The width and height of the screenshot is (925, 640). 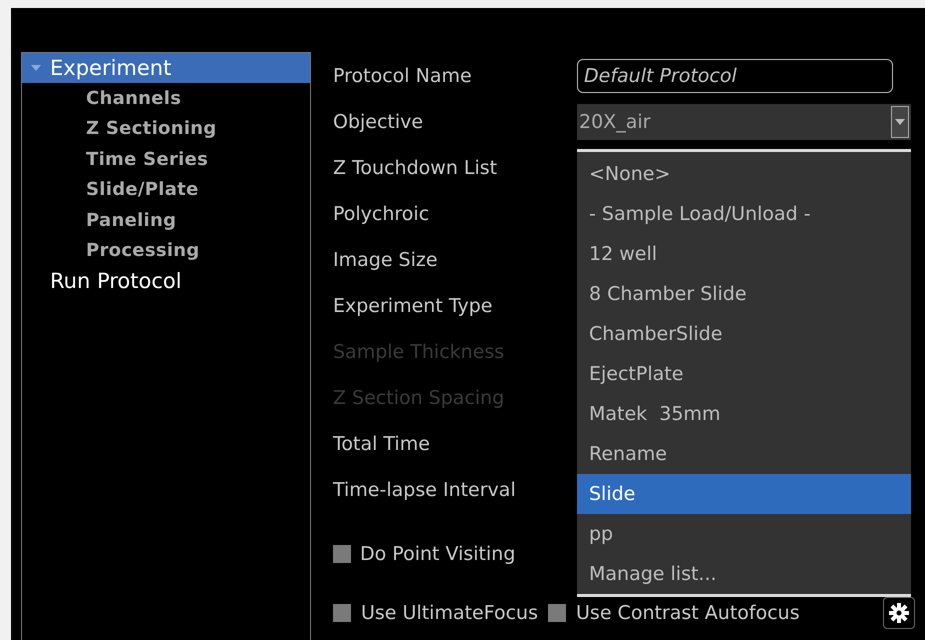 What do you see at coordinates (744, 122) in the screenshot?
I see `dropdown: 20X_air` at bounding box center [744, 122].